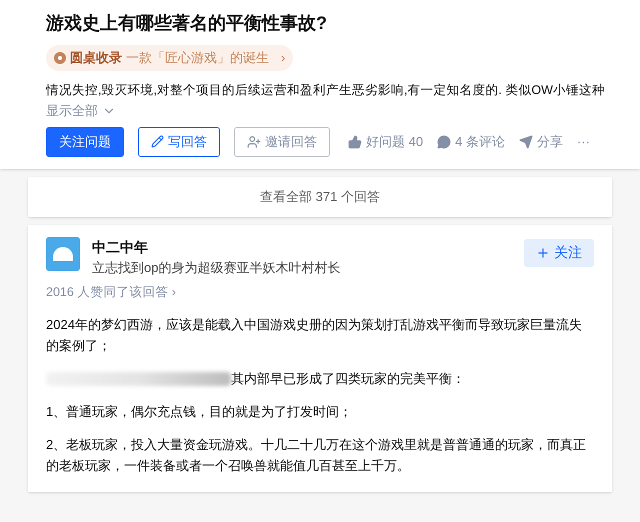 This screenshot has height=522, width=640. I want to click on endorse-link: 2016 人赞同了该回答 ›, so click(111, 292).